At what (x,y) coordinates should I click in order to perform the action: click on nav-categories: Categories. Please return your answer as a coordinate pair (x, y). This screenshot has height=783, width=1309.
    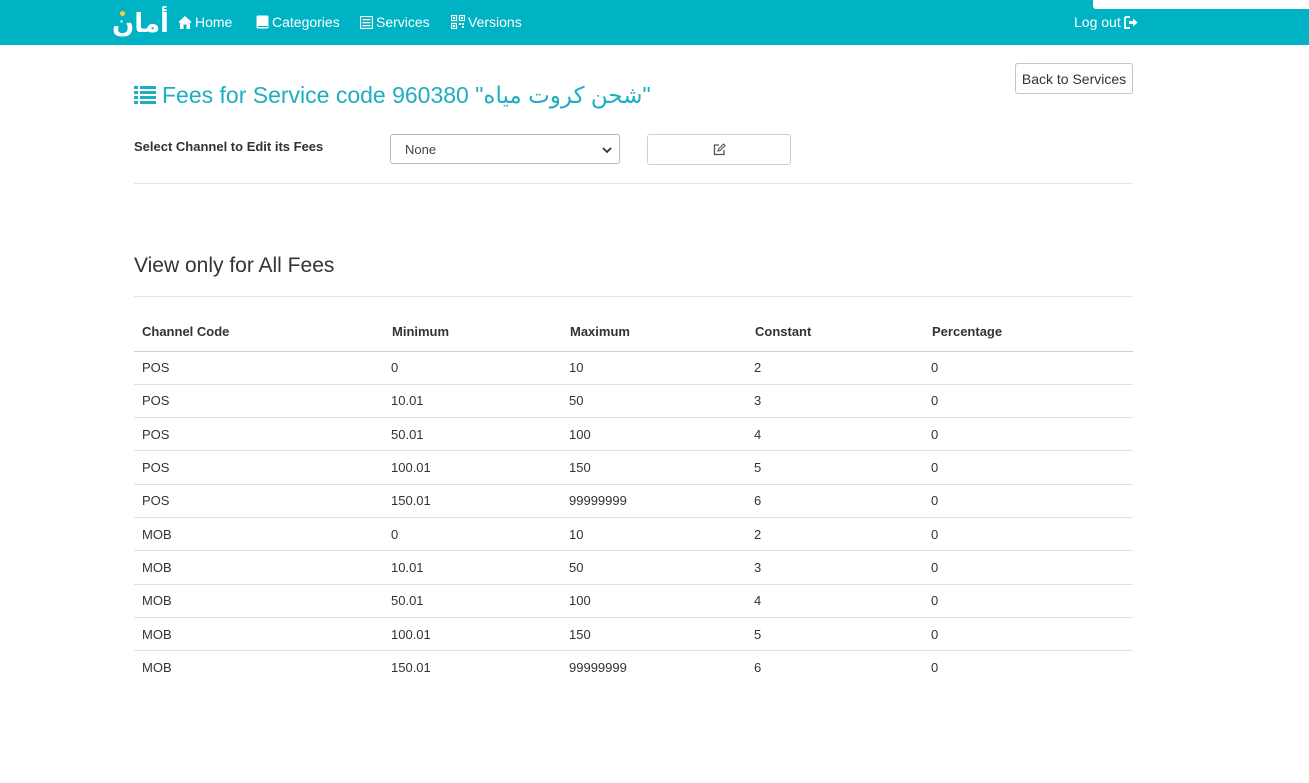
    Looking at the image, I should click on (298, 22).